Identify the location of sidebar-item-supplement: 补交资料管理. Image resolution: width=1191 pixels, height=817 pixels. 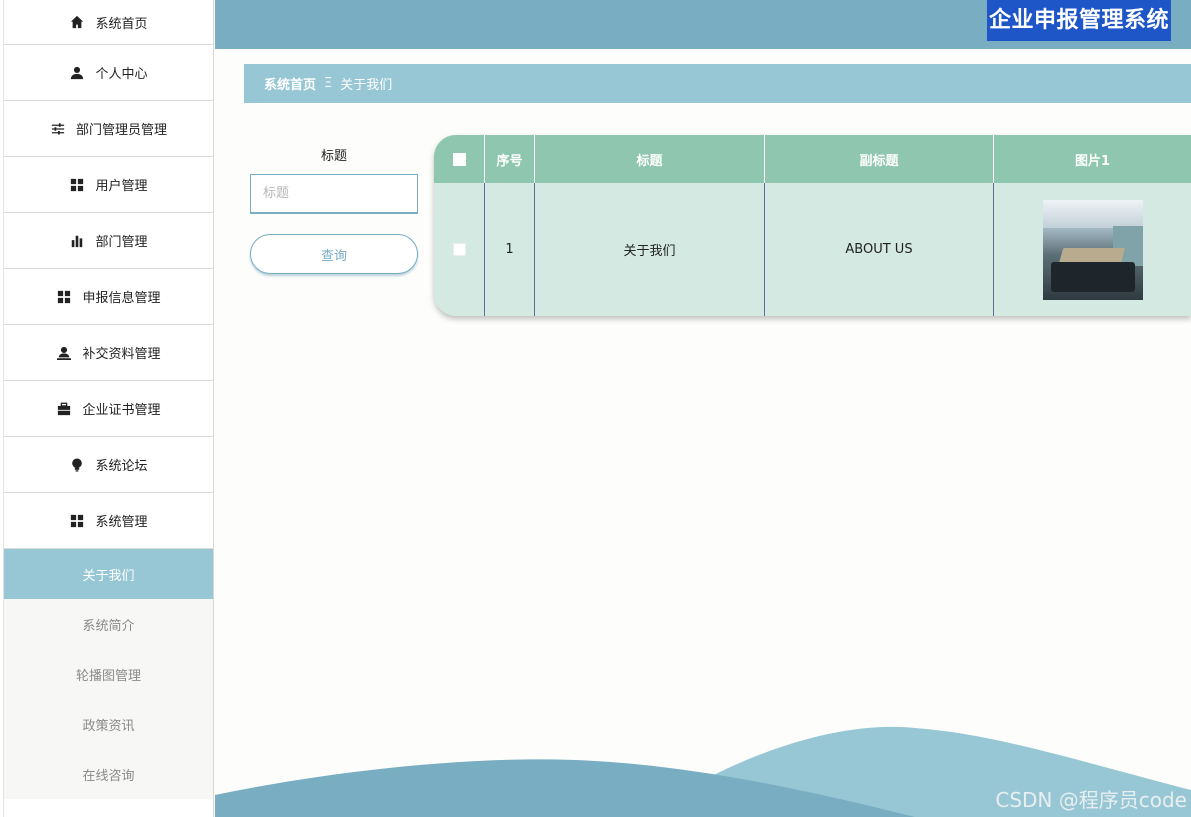
(108, 353).